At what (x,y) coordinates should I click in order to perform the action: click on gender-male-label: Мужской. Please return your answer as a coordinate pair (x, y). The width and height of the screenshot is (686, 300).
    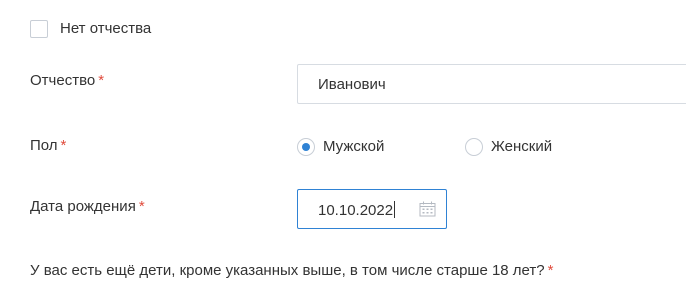
    Looking at the image, I should click on (353, 146).